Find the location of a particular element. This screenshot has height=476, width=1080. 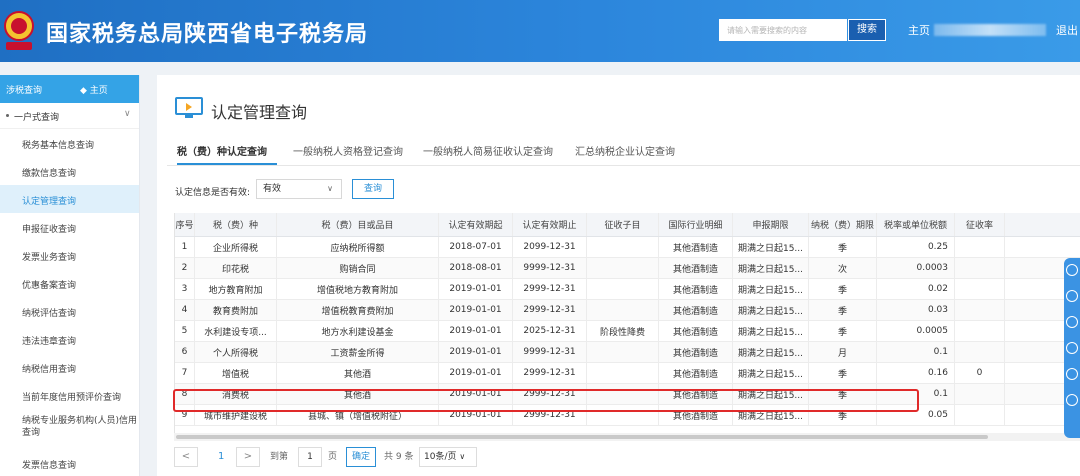

sidebar-item-violation: 违法违章查询 is located at coordinates (69, 339).